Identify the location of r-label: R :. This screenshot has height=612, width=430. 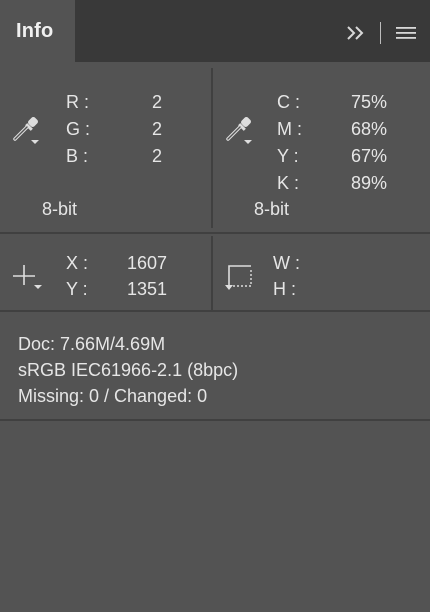
(78, 102).